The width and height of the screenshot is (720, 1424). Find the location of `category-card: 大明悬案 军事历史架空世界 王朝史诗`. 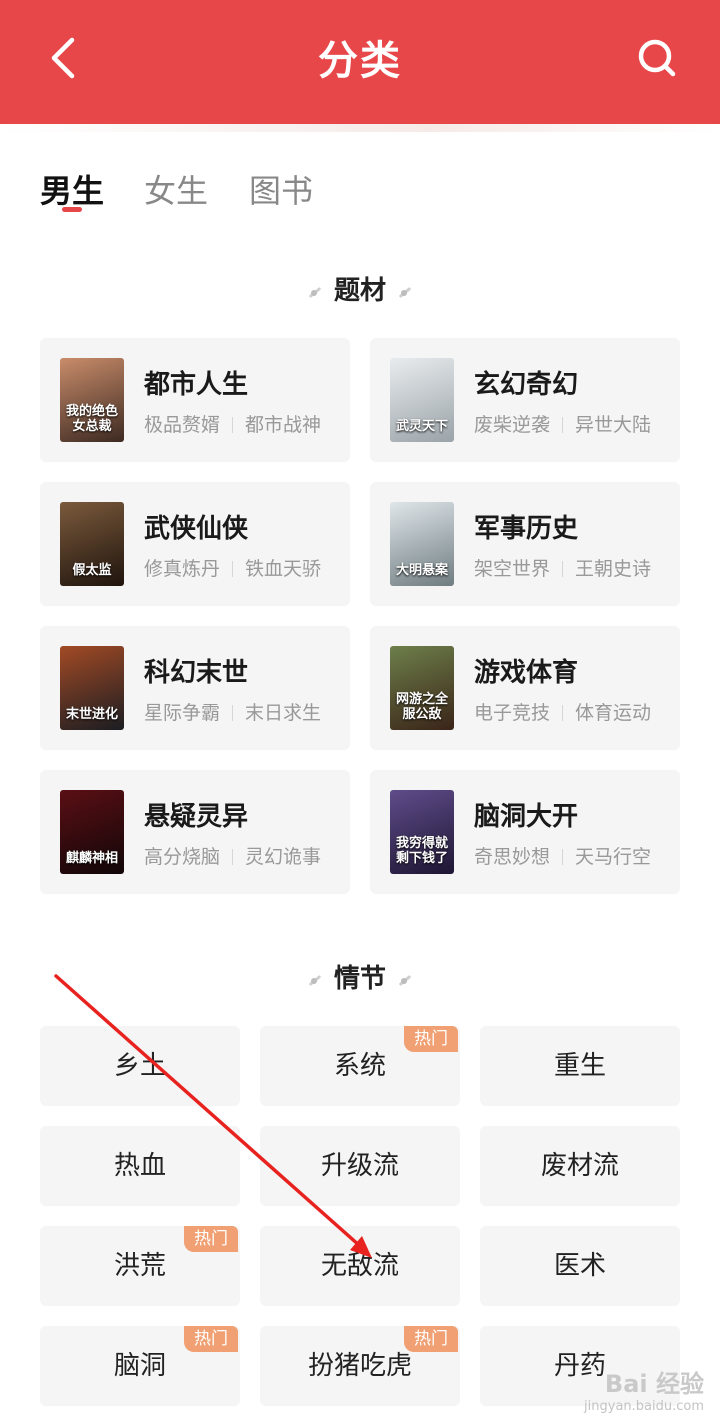

category-card: 大明悬案 军事历史架空世界 王朝史诗 is located at coordinates (525, 544).